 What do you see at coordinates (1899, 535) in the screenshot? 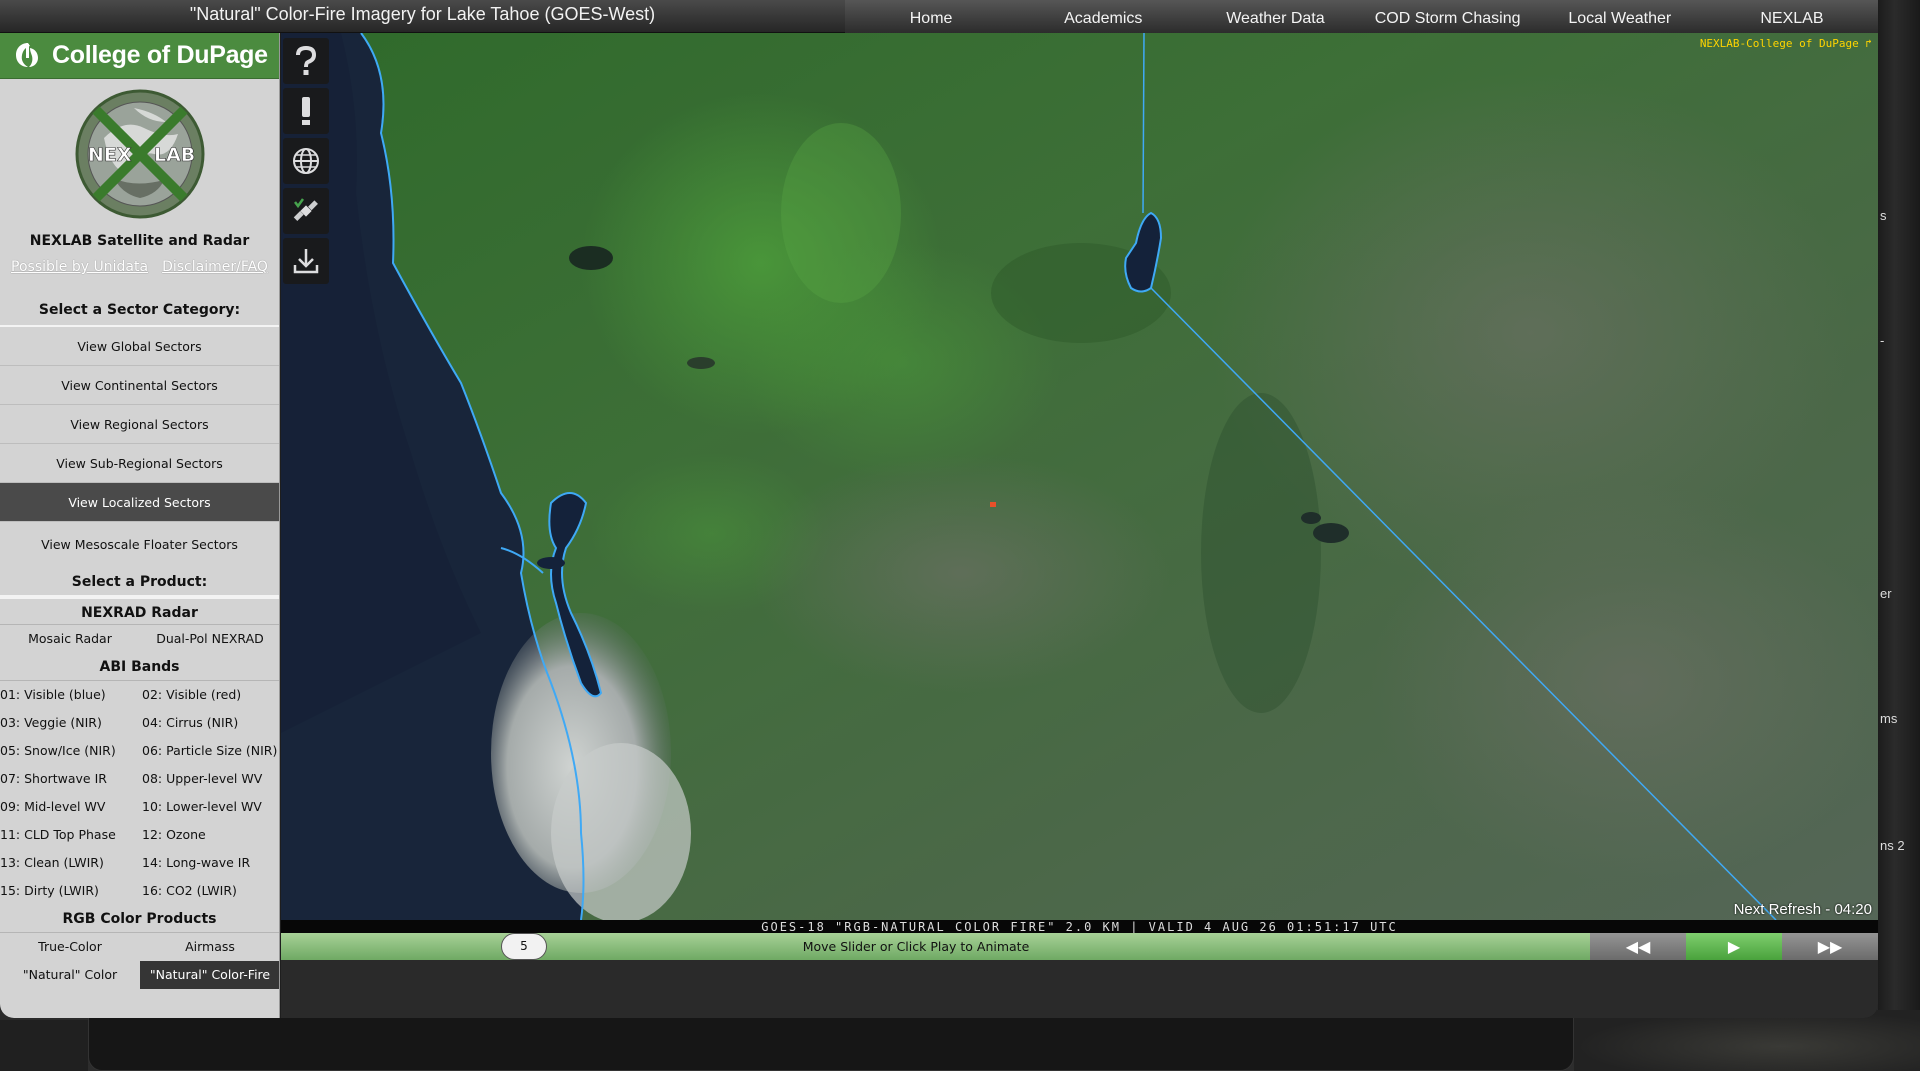
I see `background-window-edge: s - er ms ns 2` at bounding box center [1899, 535].